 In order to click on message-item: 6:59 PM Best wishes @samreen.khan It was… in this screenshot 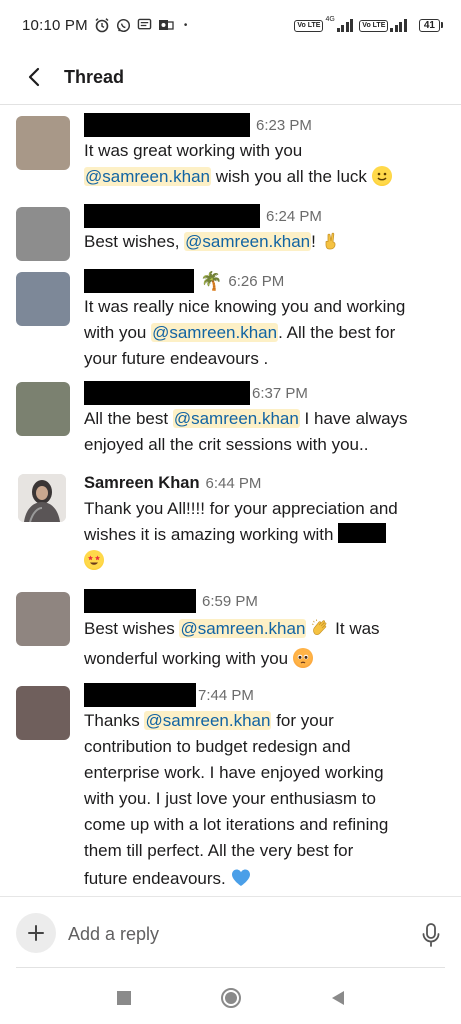, I will do `click(230, 632)`.